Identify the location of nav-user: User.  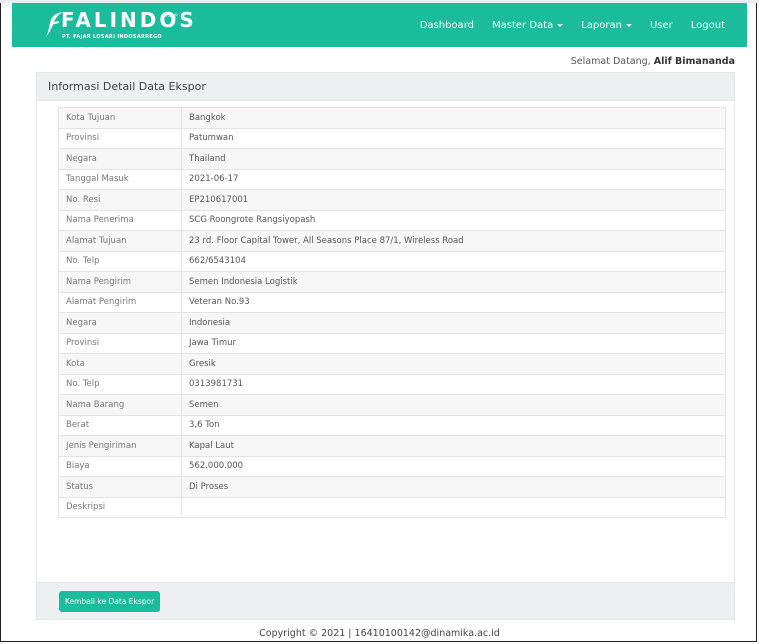
(661, 25).